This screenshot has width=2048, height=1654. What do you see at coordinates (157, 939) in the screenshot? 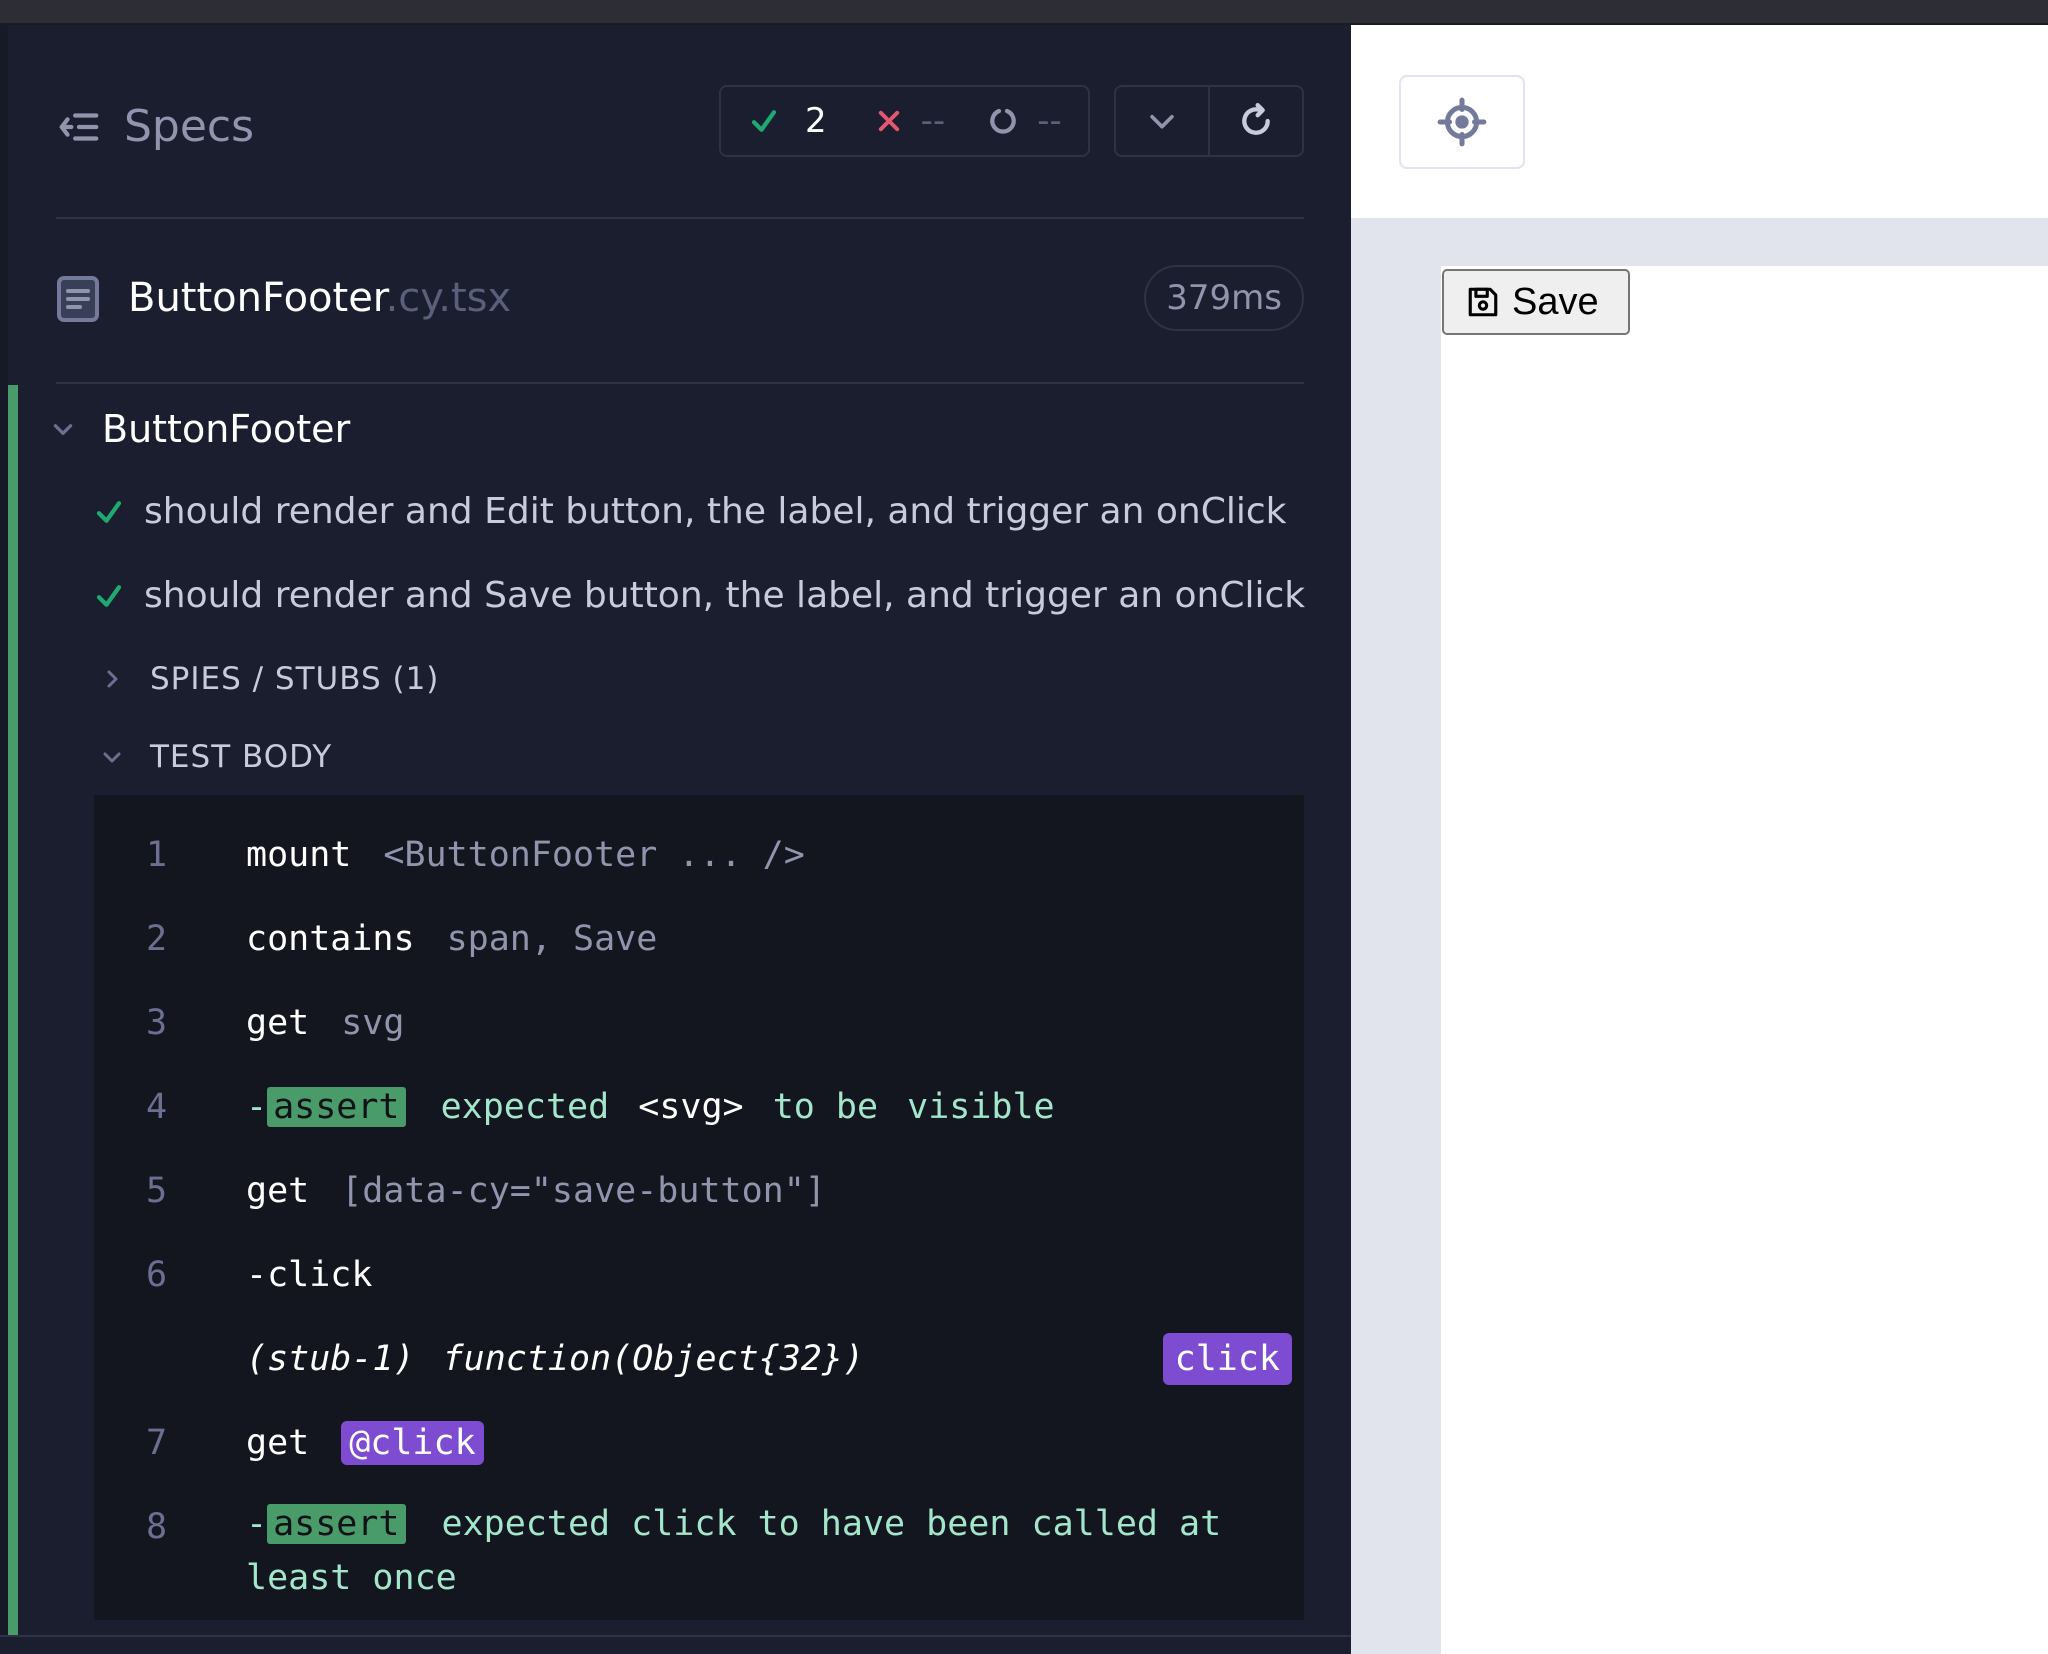
I see `command-number: 2` at bounding box center [157, 939].